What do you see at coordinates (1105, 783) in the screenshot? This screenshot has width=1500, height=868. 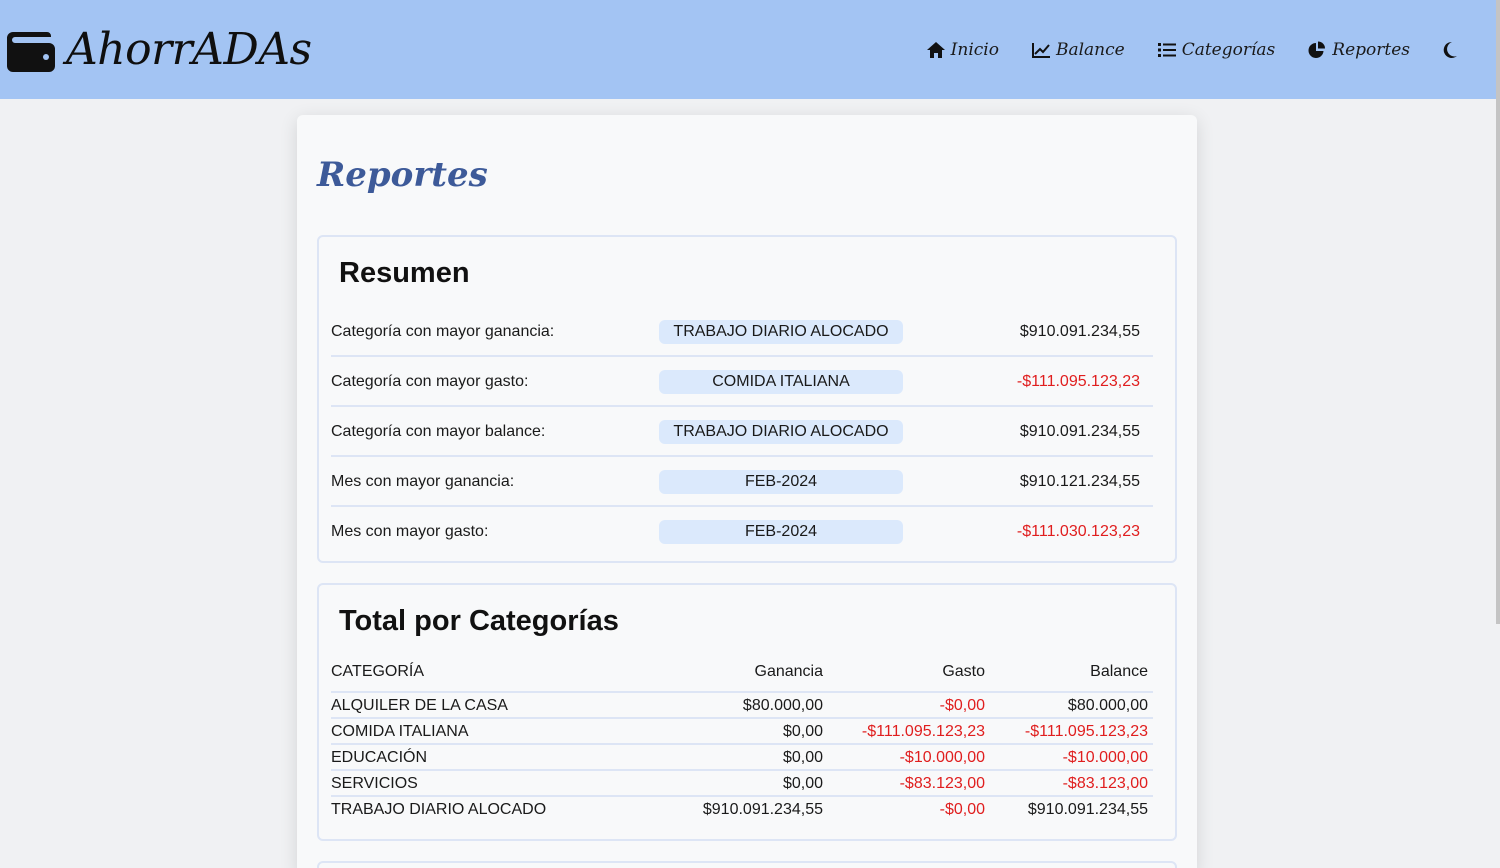 I see `cell-balance: -$83.123,00` at bounding box center [1105, 783].